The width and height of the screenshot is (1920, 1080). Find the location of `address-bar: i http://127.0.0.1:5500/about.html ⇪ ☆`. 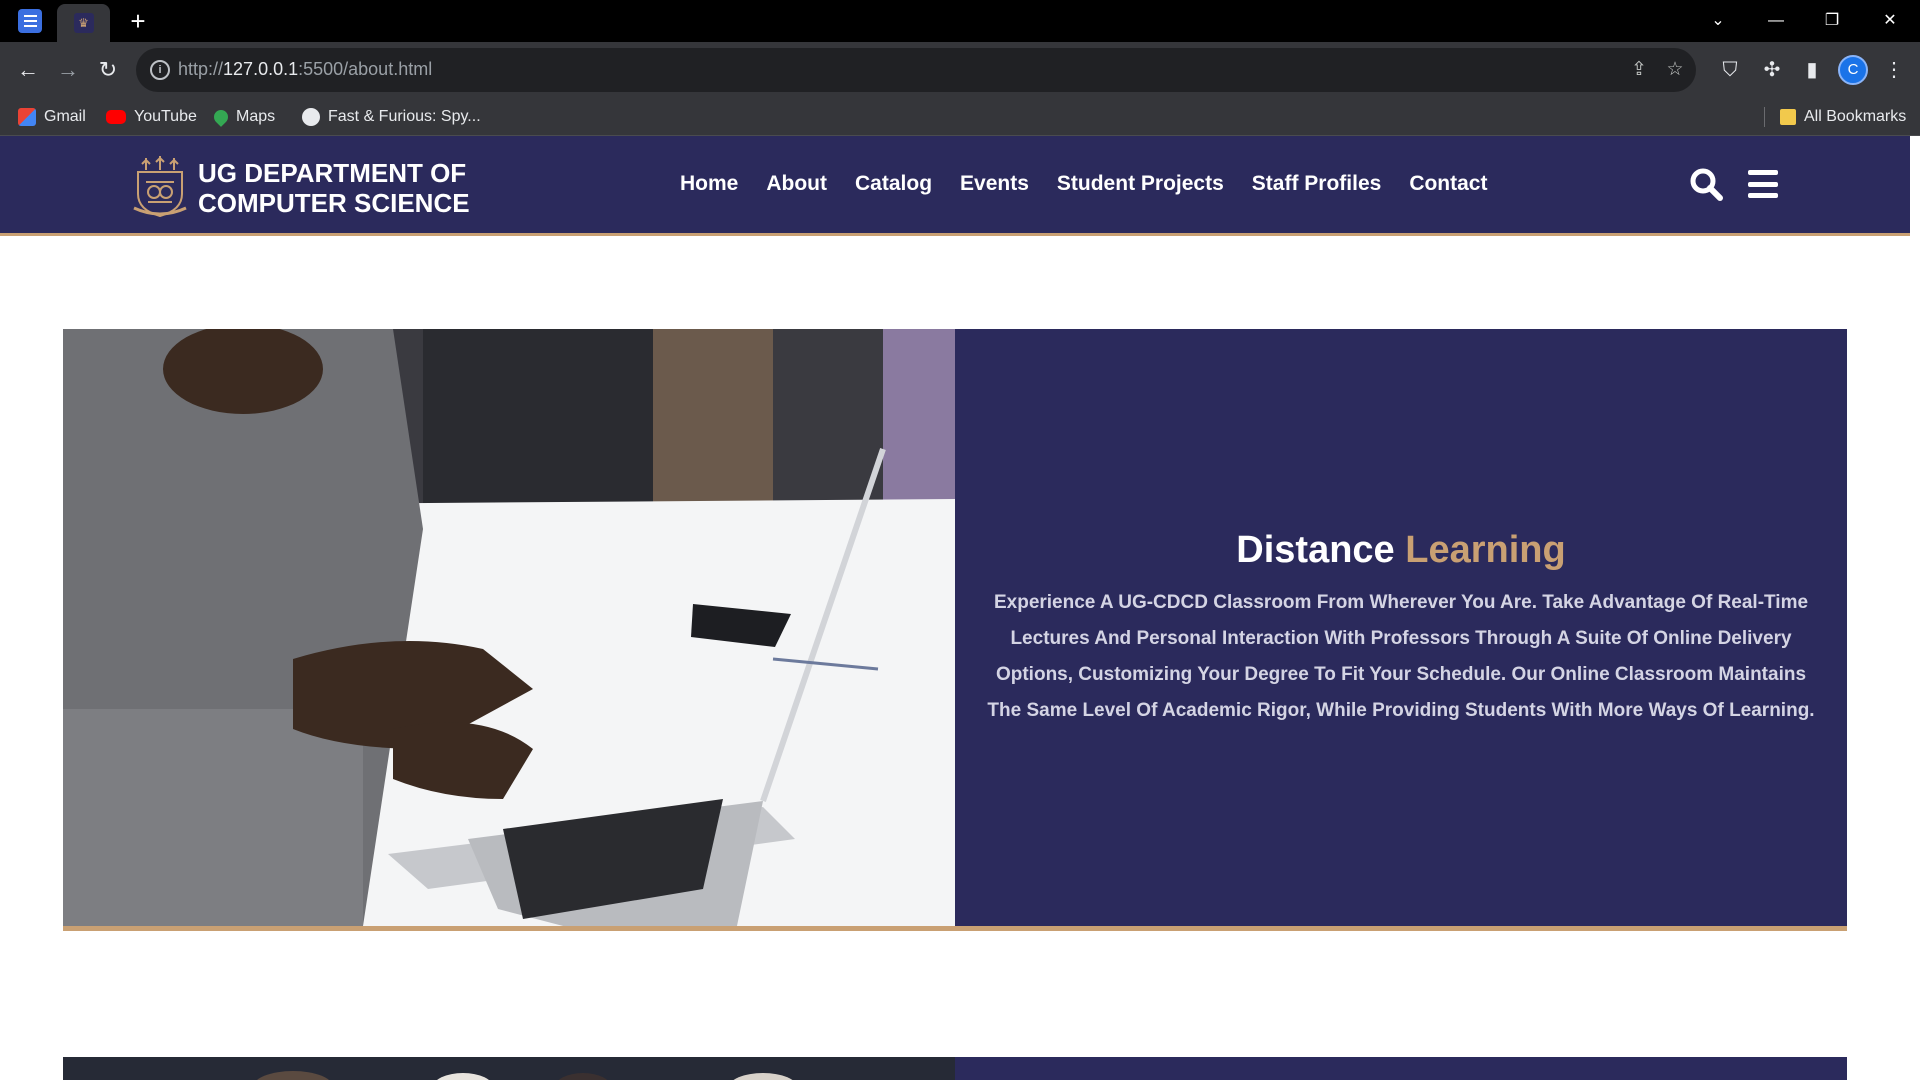

address-bar: i http://127.0.0.1:5500/about.html ⇪ ☆ is located at coordinates (916, 70).